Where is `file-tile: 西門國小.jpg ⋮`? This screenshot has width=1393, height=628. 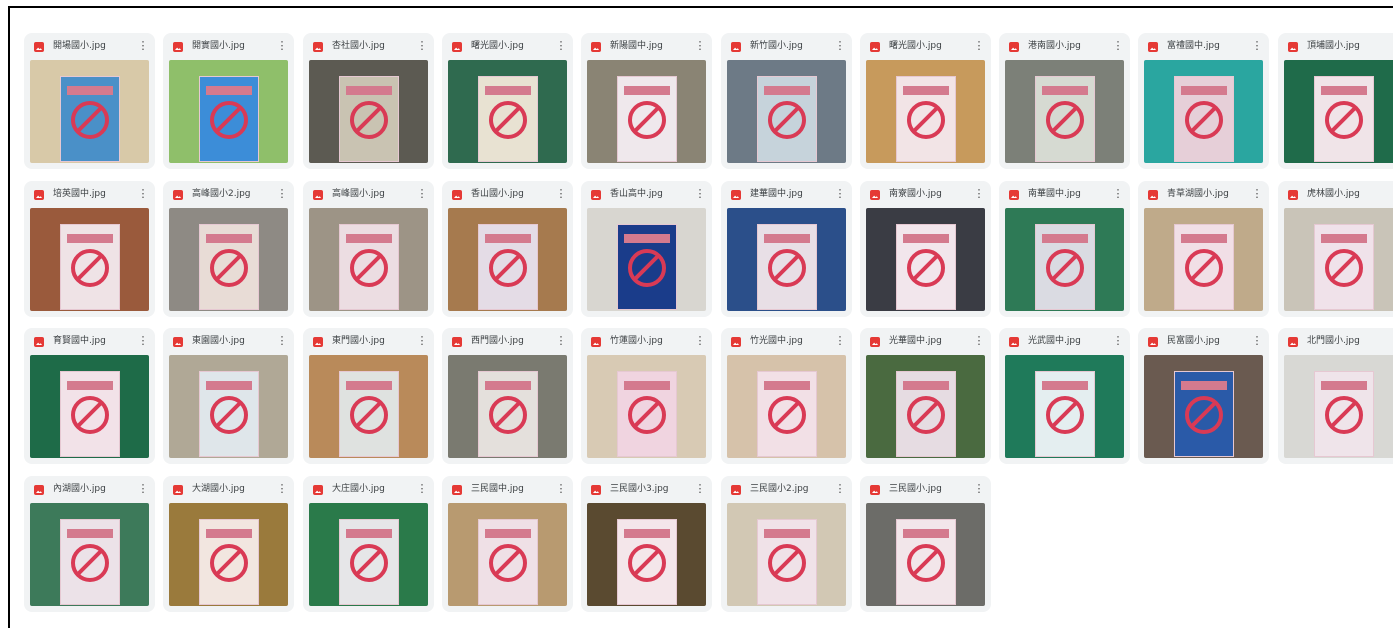 file-tile: 西門國小.jpg ⋮ is located at coordinates (507, 396).